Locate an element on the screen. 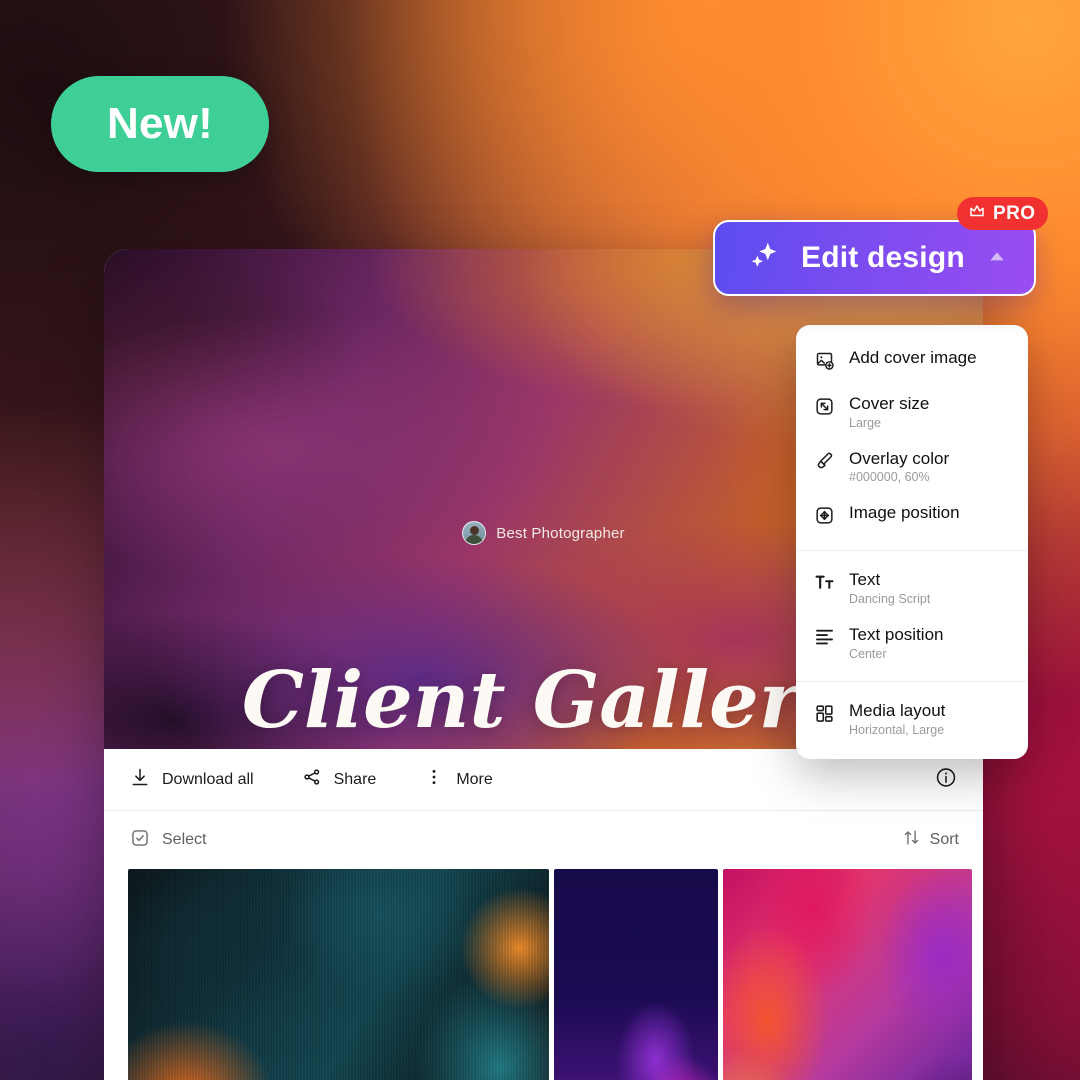 This screenshot has height=1080, width=1080. info-button is located at coordinates (946, 779).